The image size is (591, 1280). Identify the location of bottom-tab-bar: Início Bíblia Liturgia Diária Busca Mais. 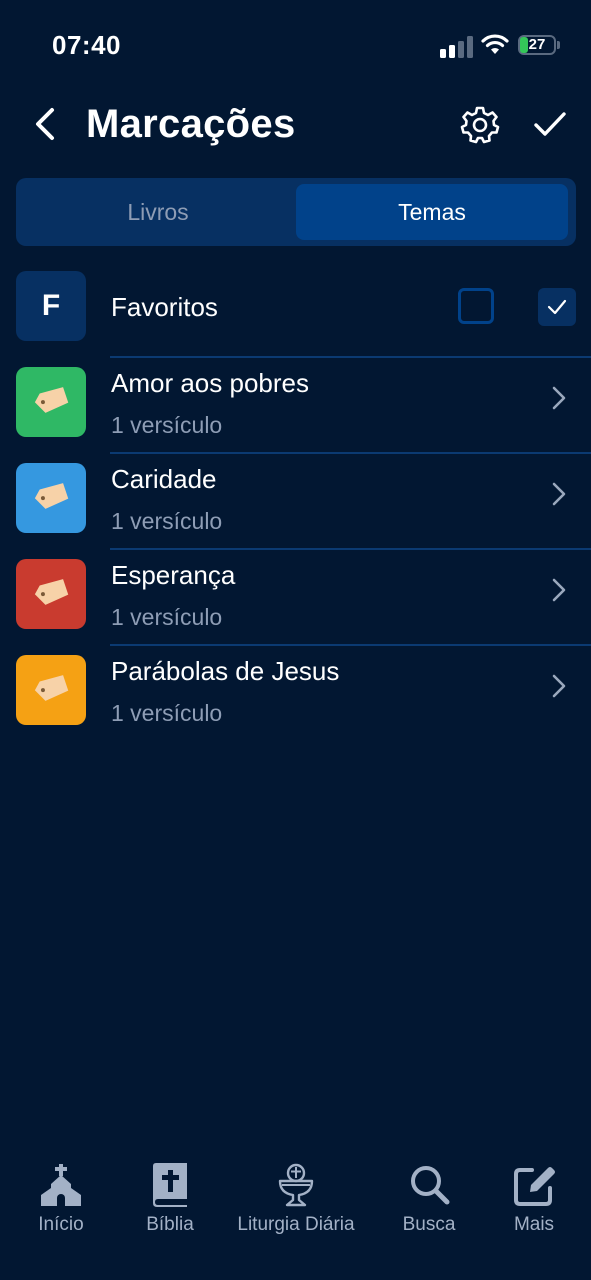
(295, 1215).